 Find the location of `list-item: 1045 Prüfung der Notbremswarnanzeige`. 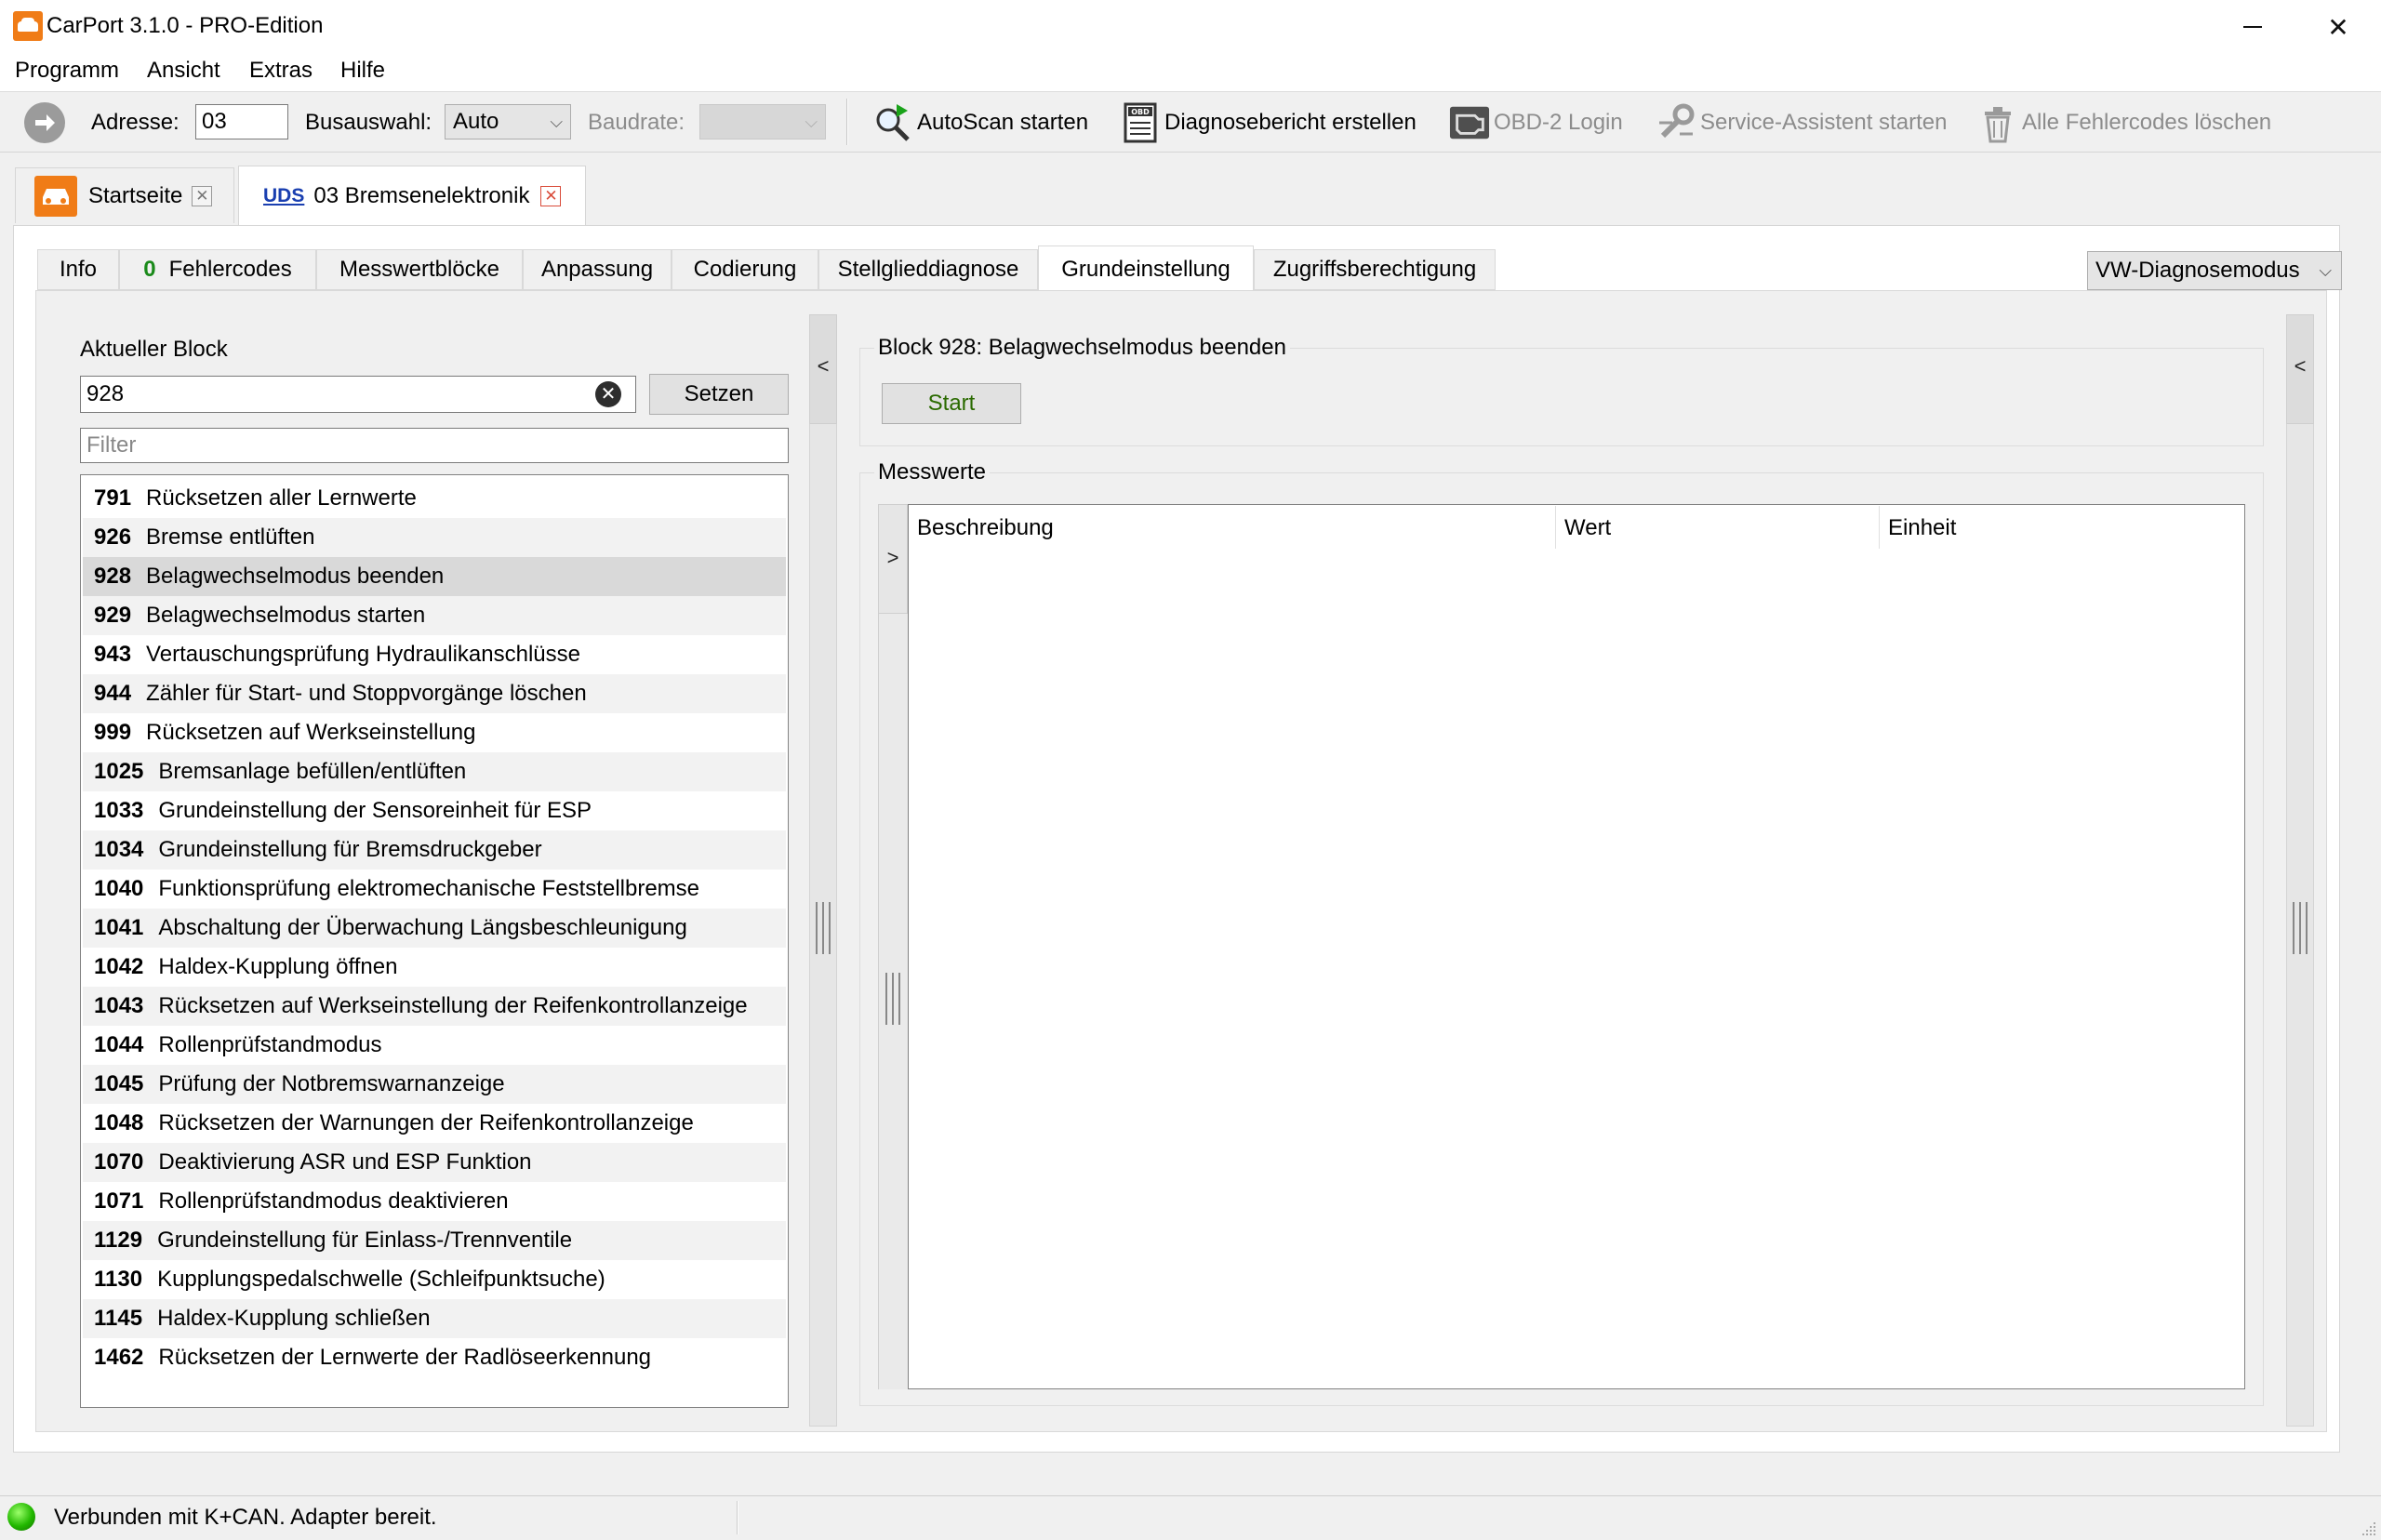

list-item: 1045 Prüfung der Notbremswarnanzeige is located at coordinates (435, 1084).